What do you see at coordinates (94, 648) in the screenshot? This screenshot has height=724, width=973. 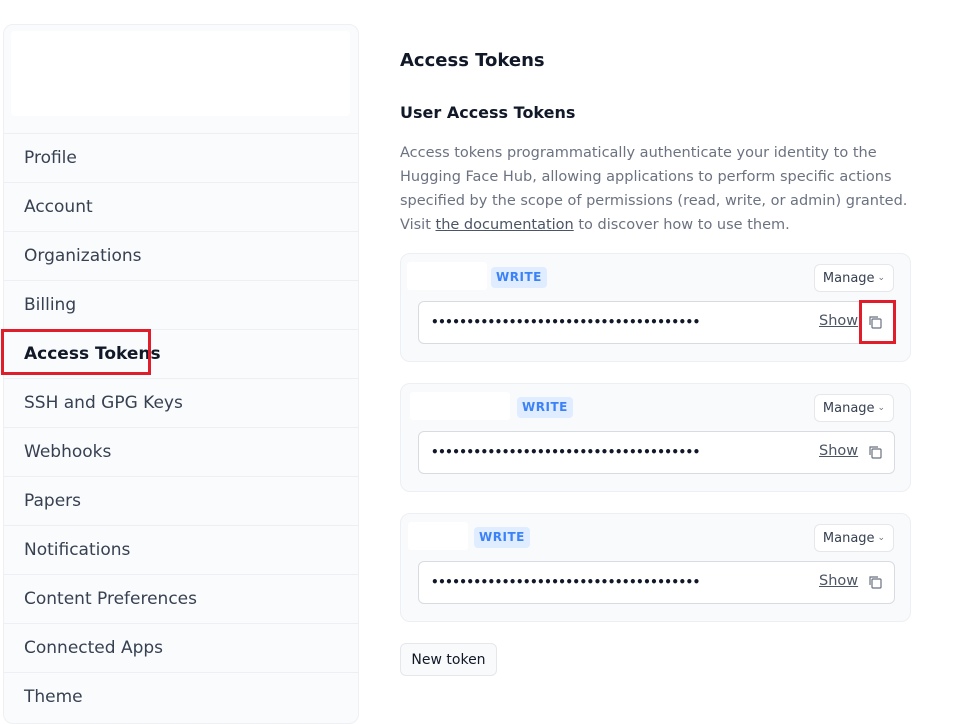 I see `sidebar-item-label: Connected Apps` at bounding box center [94, 648].